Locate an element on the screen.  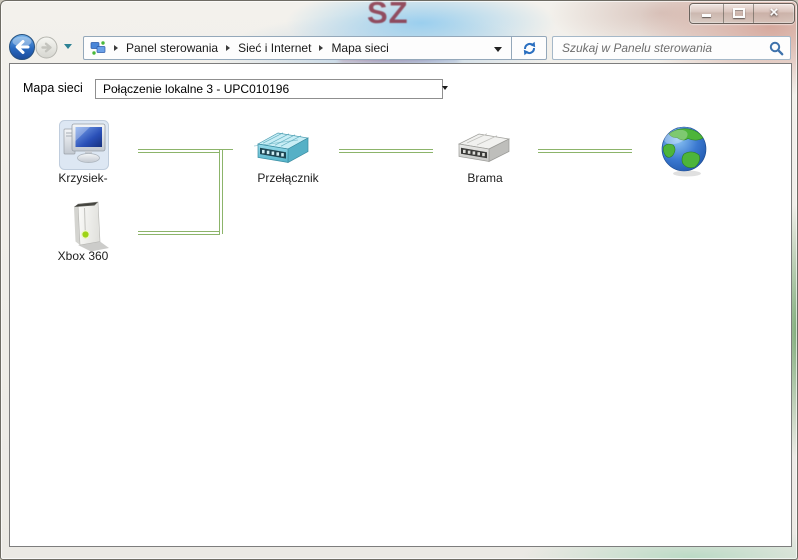
wallpaper-watermark-text: SZ is located at coordinates (388, 15).